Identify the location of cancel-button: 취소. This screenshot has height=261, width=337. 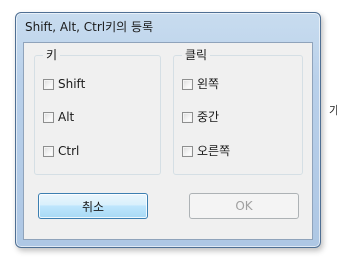
(93, 206).